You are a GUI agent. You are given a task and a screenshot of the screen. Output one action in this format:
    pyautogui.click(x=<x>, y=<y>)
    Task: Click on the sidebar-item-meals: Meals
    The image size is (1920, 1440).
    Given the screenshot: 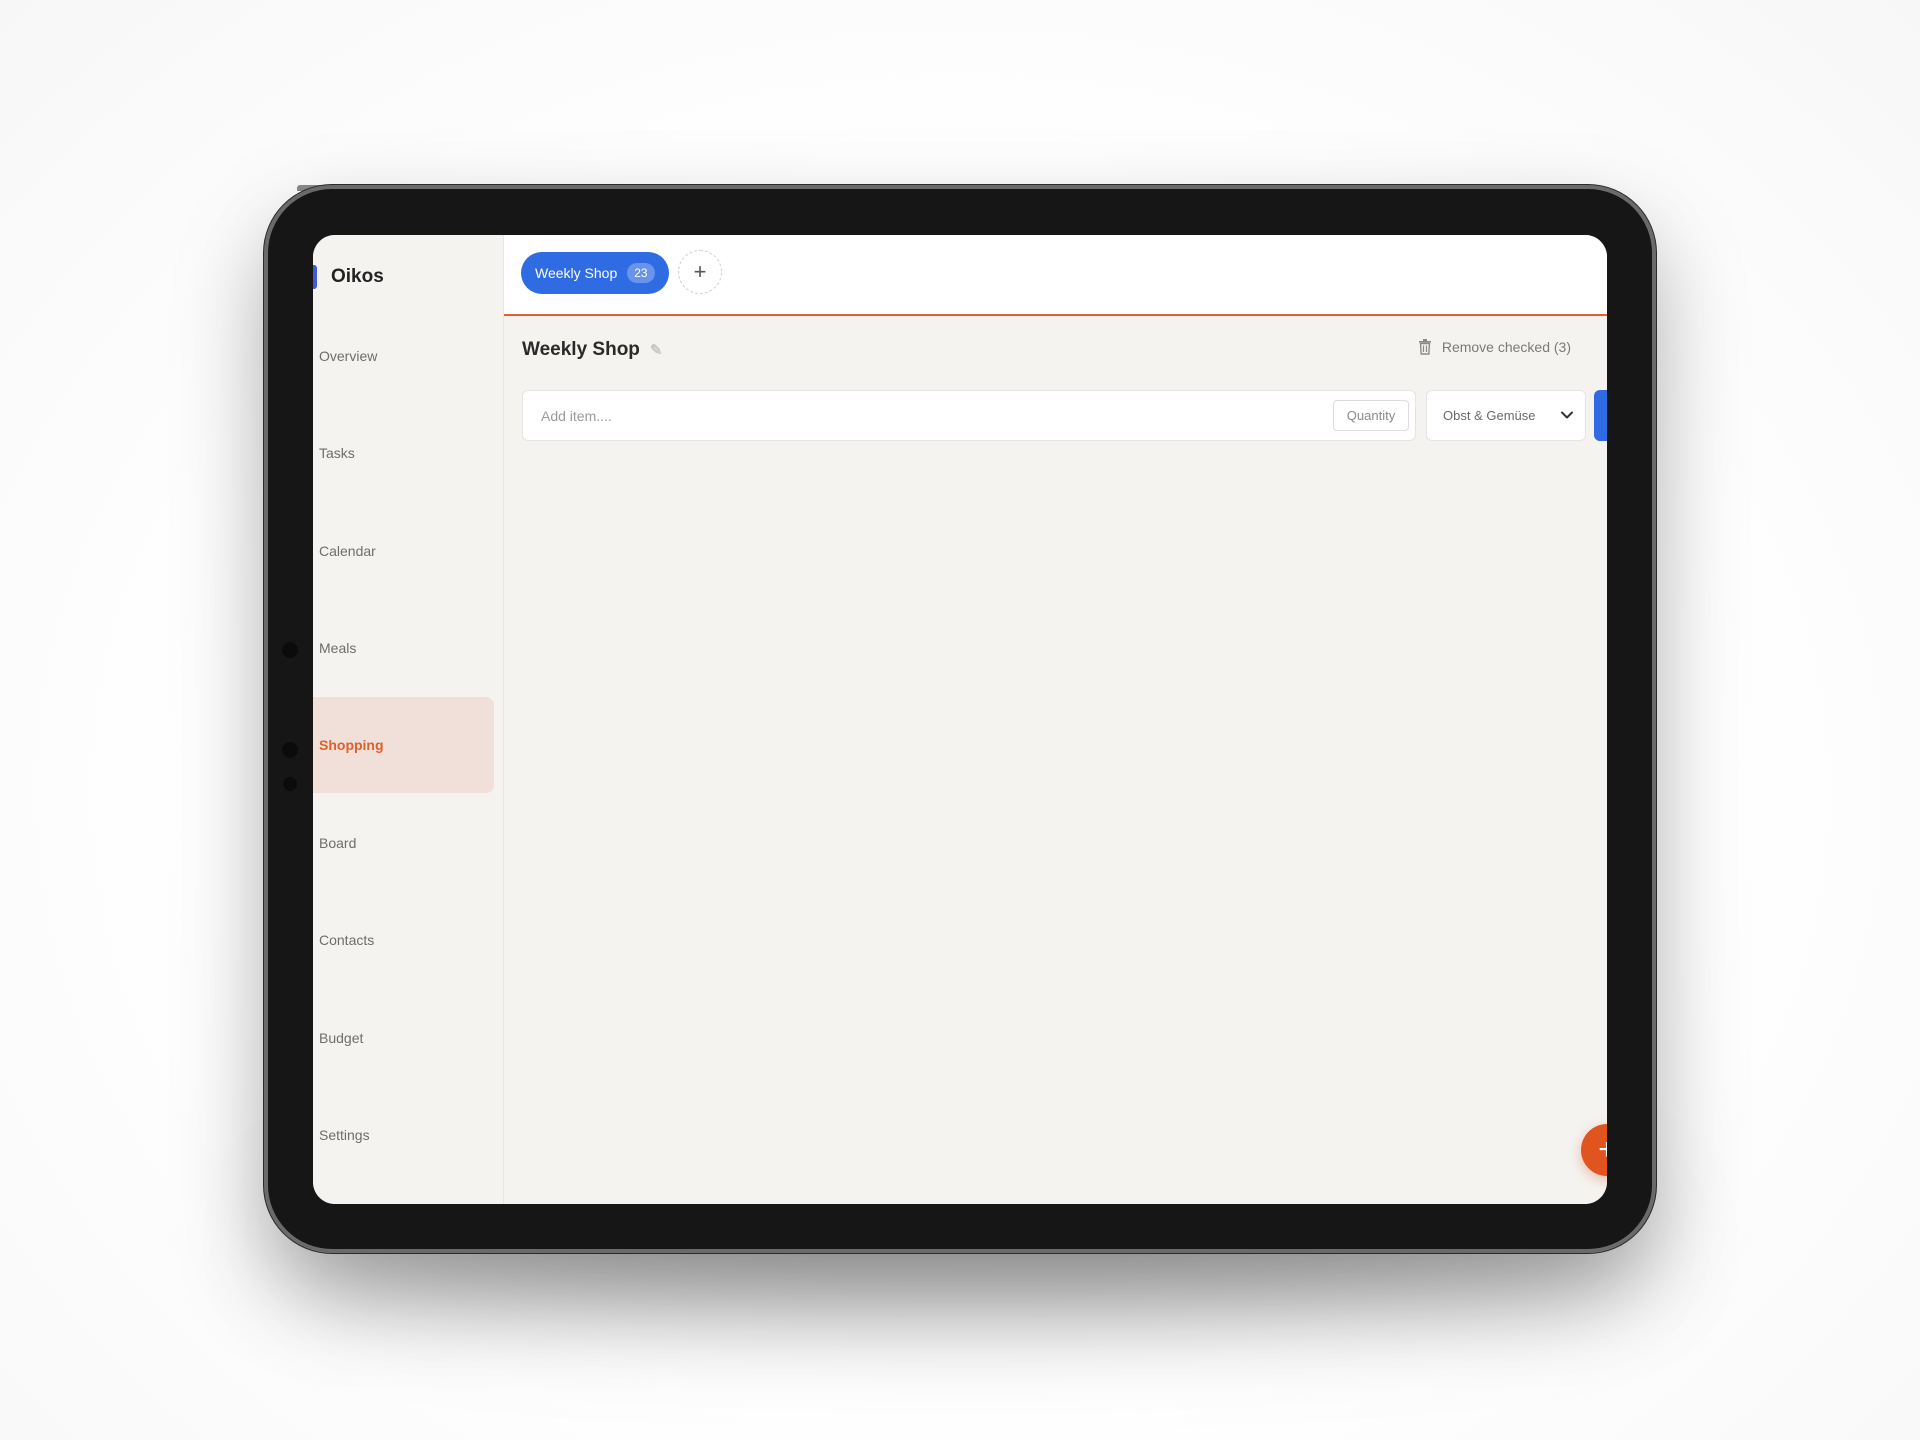 What is the action you would take?
    pyautogui.click(x=403, y=648)
    